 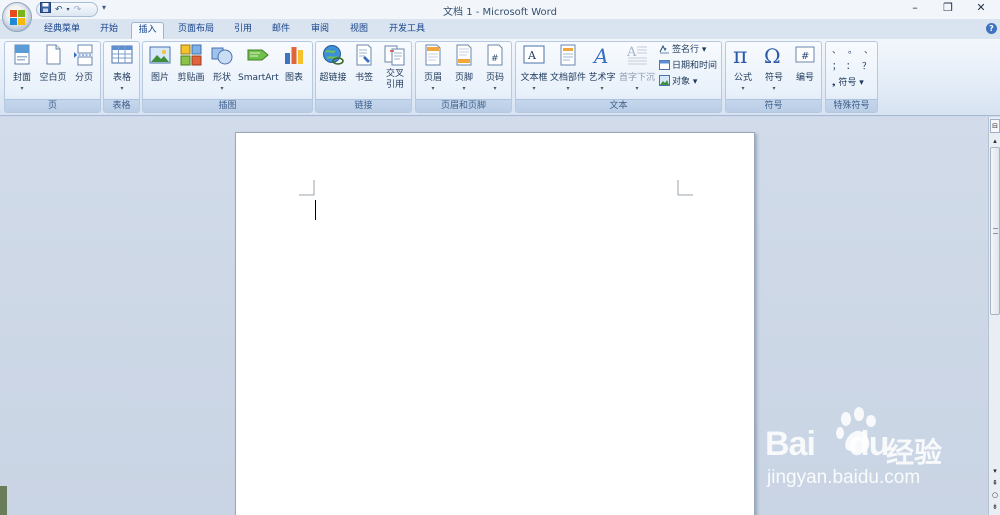 What do you see at coordinates (294, 71) in the screenshot?
I see `chart-button: 图表` at bounding box center [294, 71].